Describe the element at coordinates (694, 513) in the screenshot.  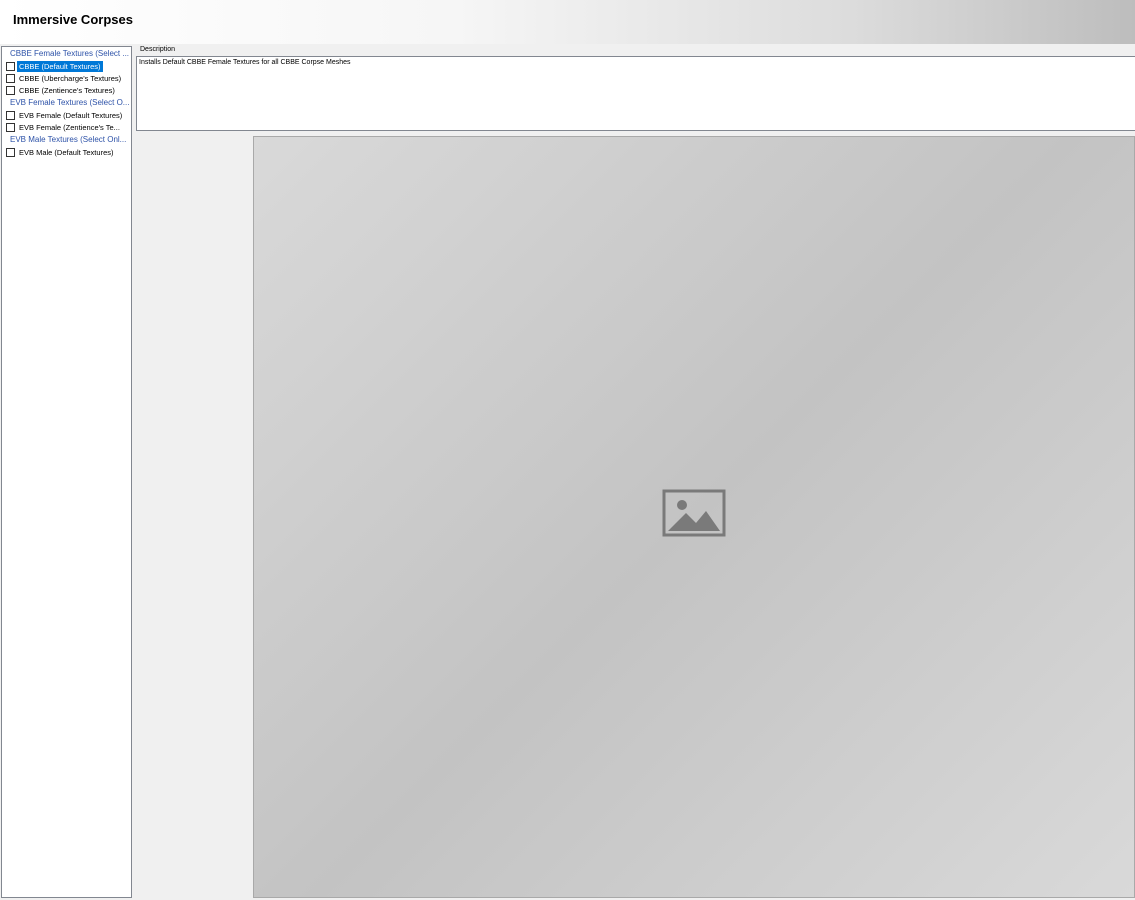
I see `image-icon` at that location.